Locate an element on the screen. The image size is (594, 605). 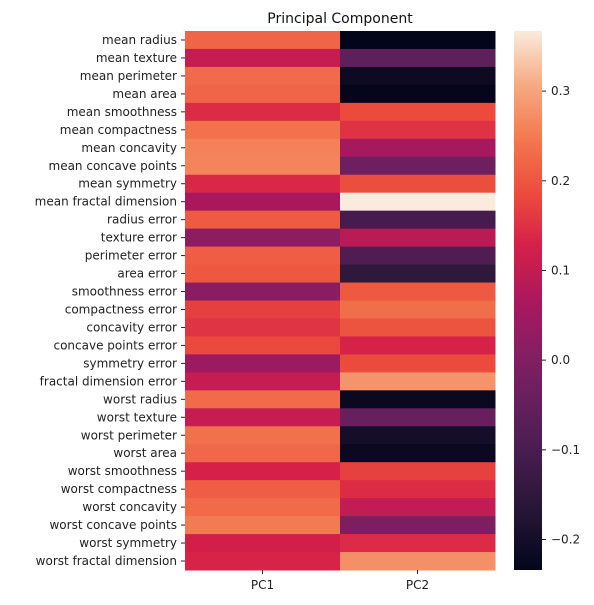
row-label: texture error is located at coordinates (139, 238).